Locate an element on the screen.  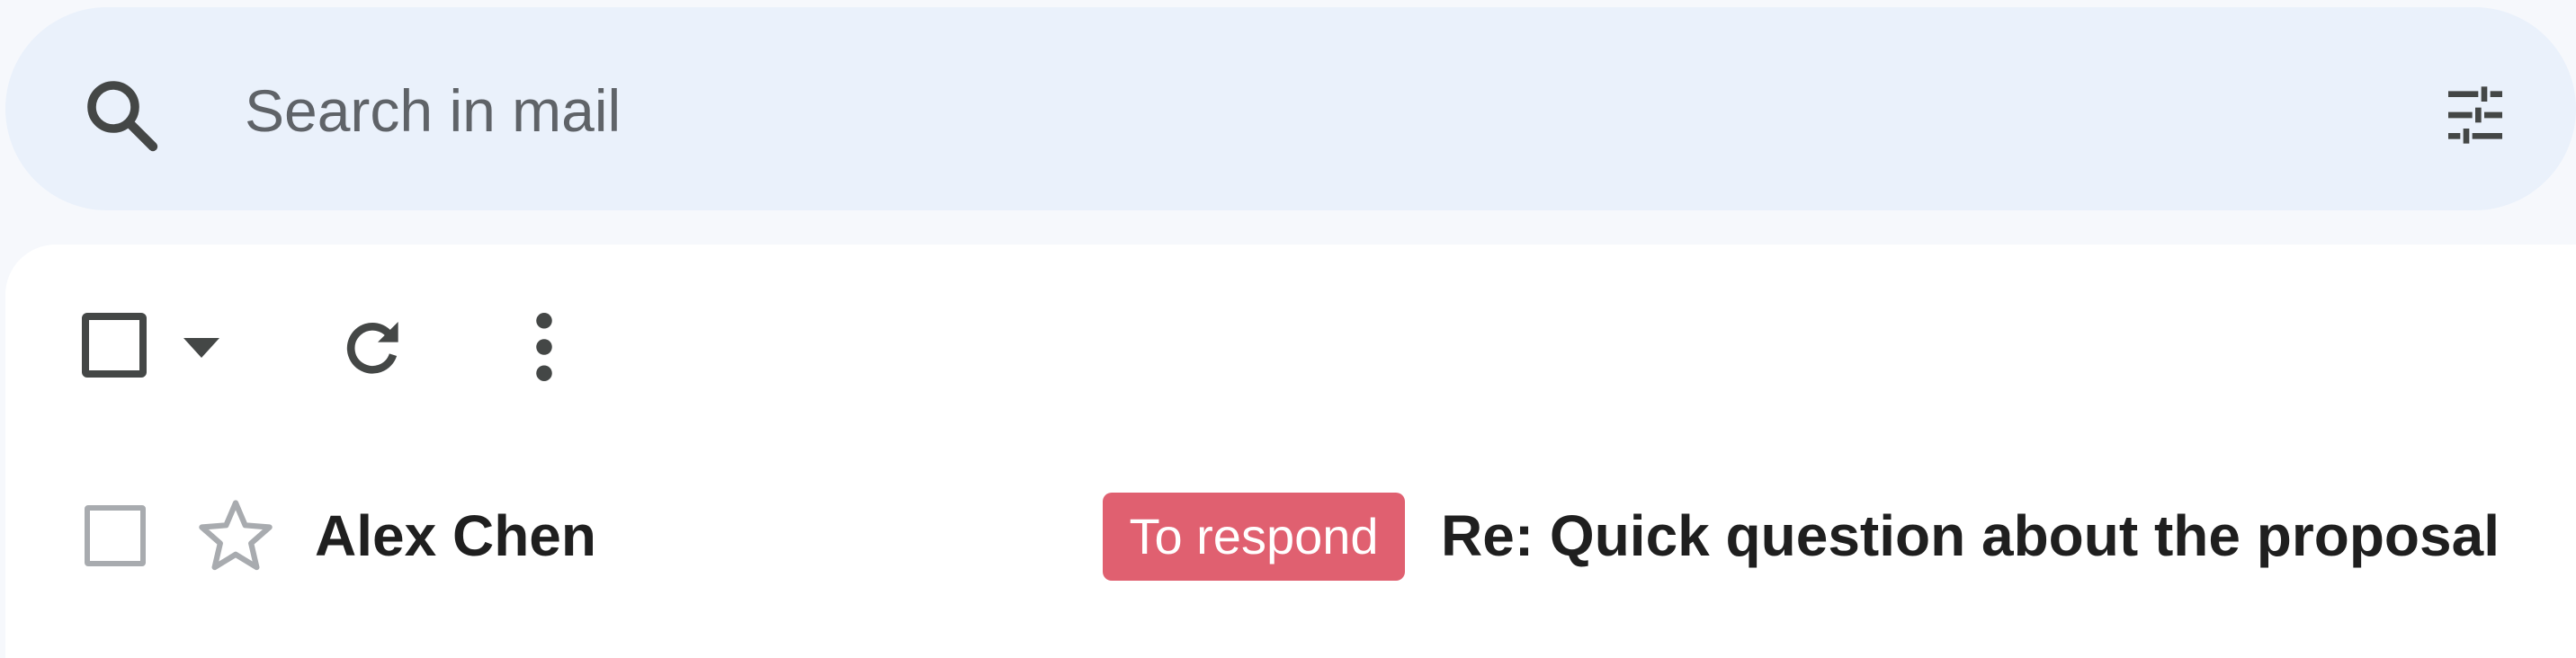
email-sender: Alex Chen is located at coordinates (455, 535).